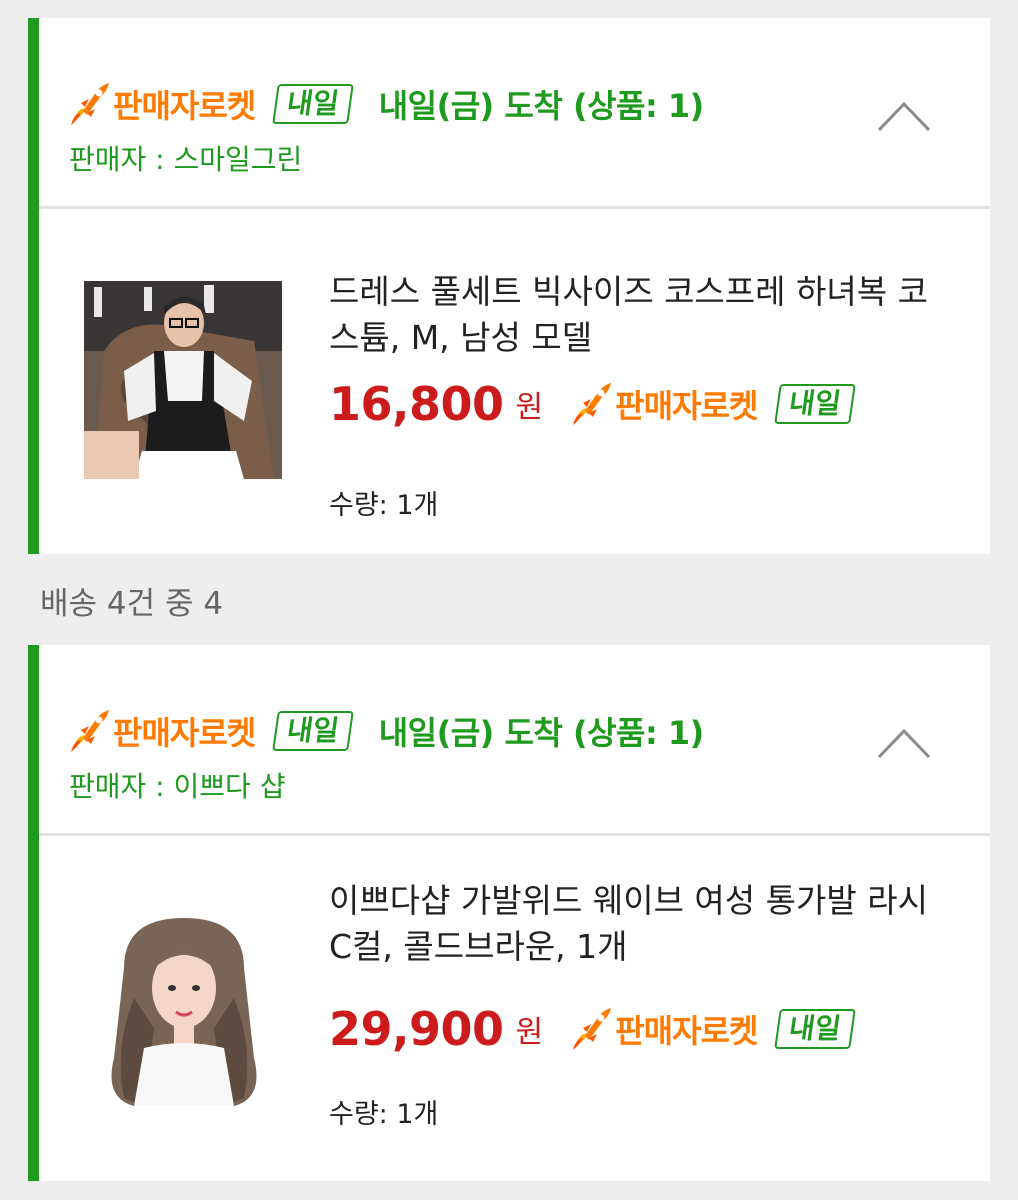 The width and height of the screenshot is (1018, 1200). I want to click on price-row: 29,900 원 판매자로켓 내일, so click(592, 1029).